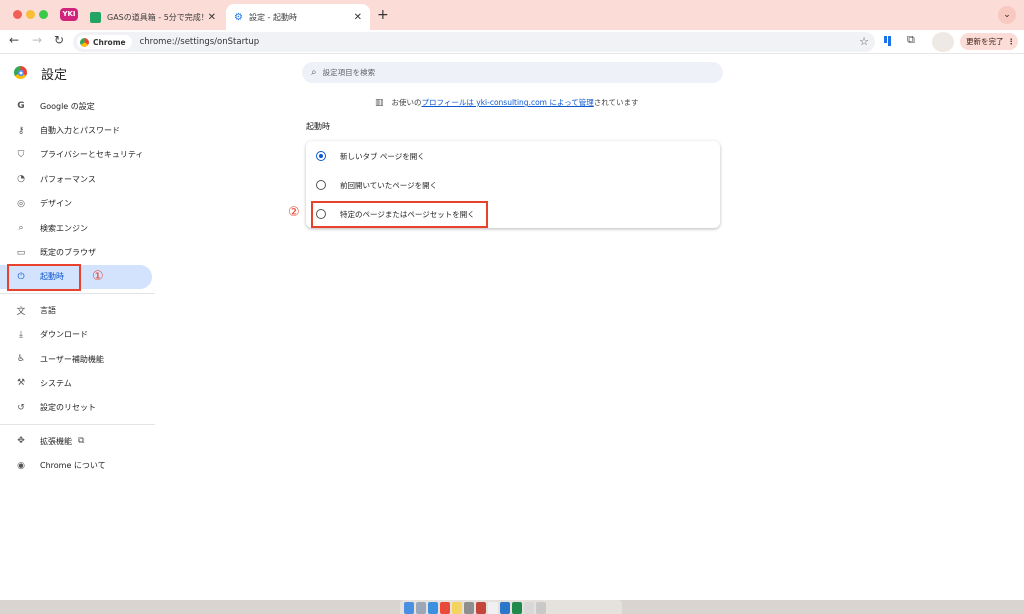  I want to click on radio-continue-where-left-off: 前回開いていたページを開く, so click(376, 185).